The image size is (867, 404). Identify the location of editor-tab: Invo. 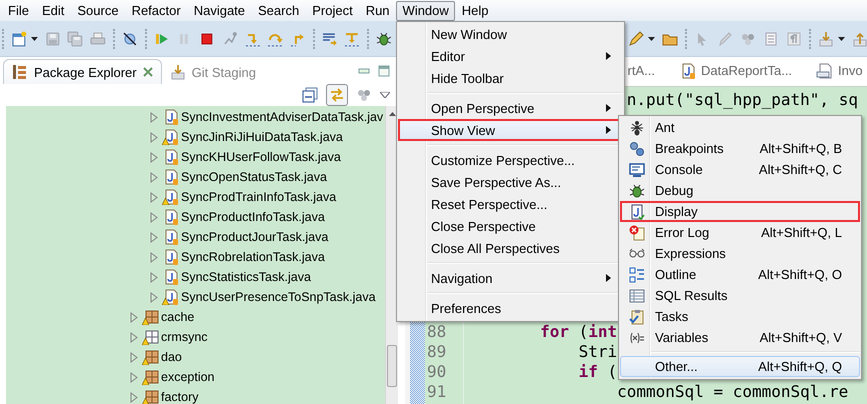
(835, 70).